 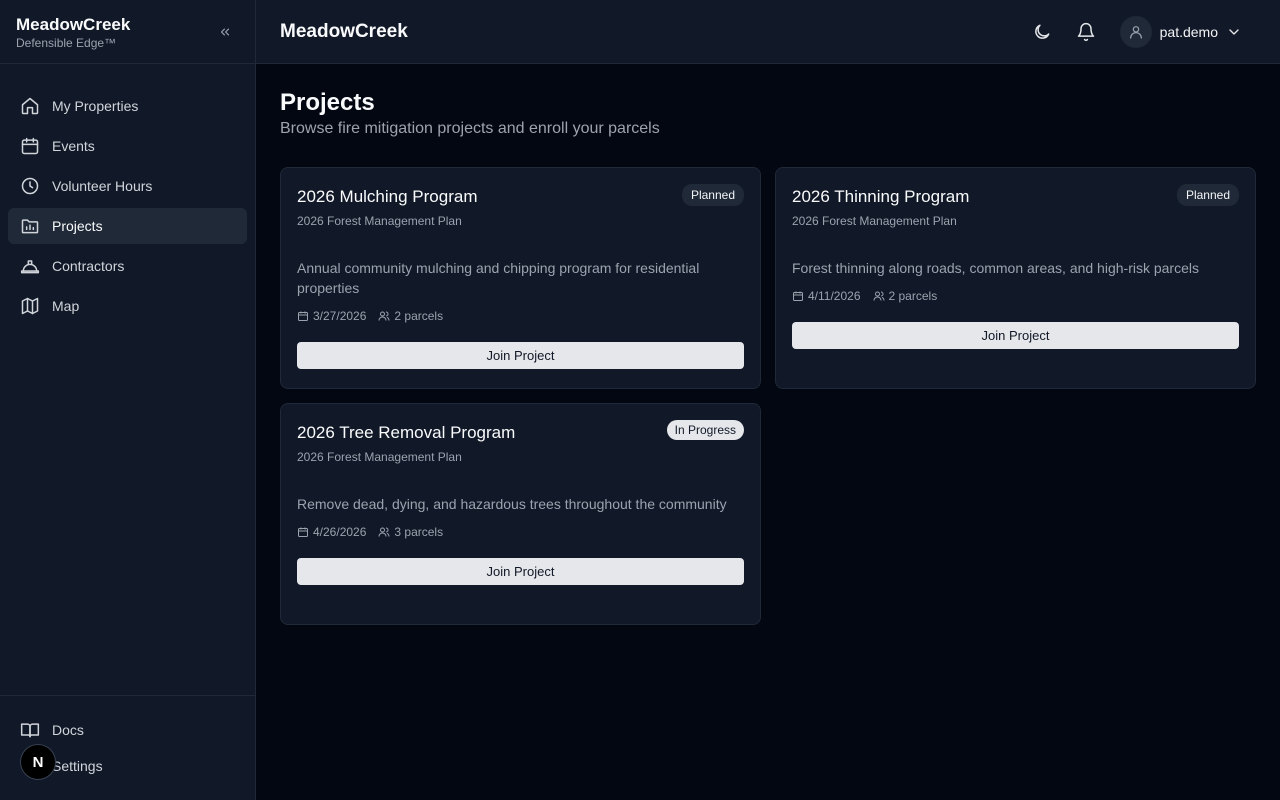 What do you see at coordinates (73, 146) in the screenshot?
I see `sidebar-item-label: Events` at bounding box center [73, 146].